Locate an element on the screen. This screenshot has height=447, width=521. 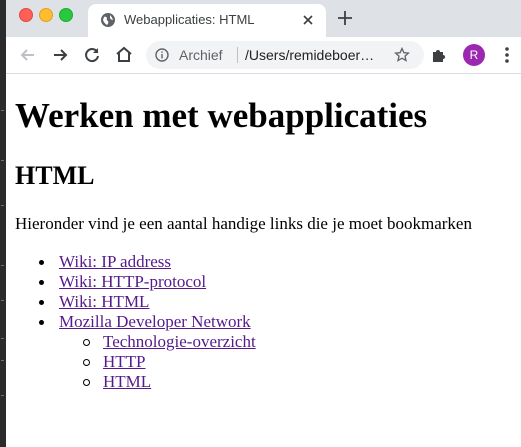
browser-toolbar: Archief /Users/remideboer… R is located at coordinates (263, 55).